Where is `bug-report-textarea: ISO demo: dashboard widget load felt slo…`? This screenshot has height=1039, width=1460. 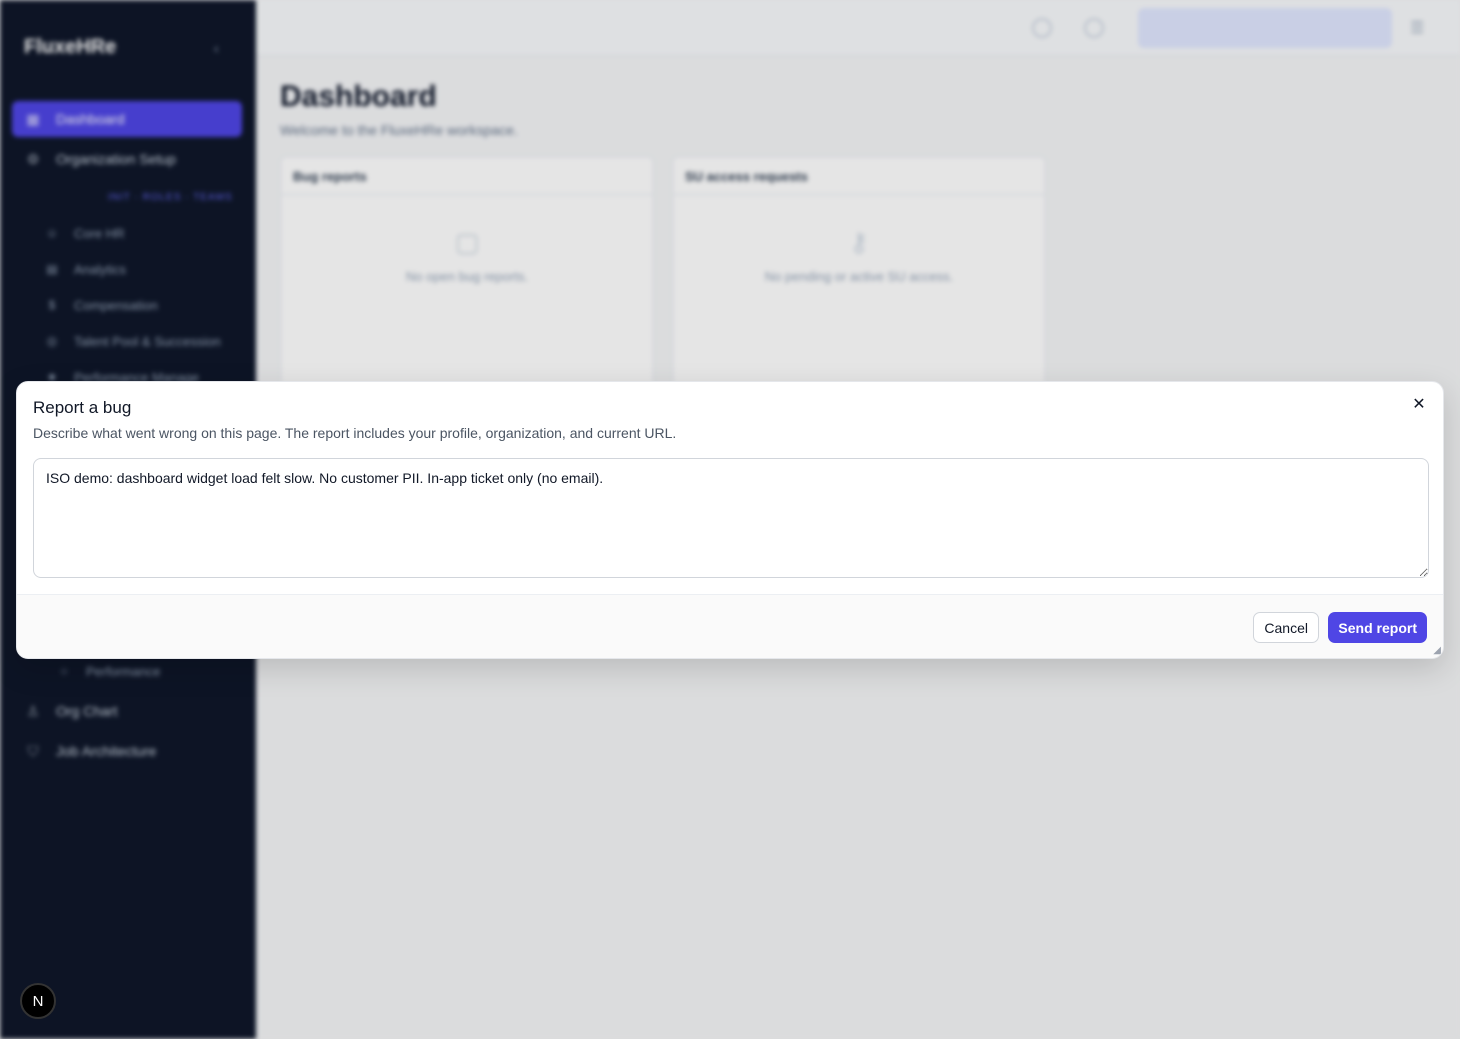
bug-report-textarea: ISO demo: dashboard widget load felt slo… is located at coordinates (731, 518).